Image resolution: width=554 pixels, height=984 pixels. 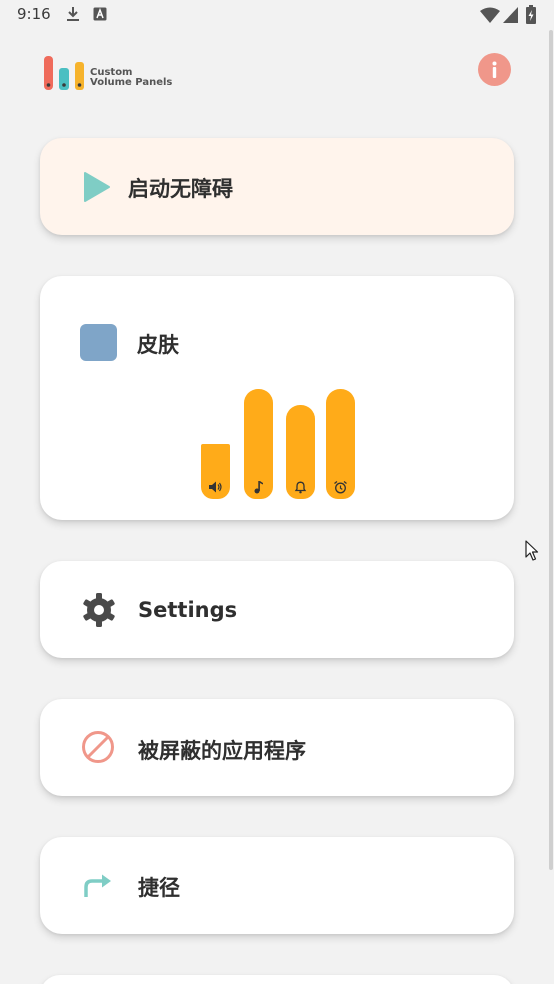 I want to click on skin-color-swatch, so click(x=98, y=342).